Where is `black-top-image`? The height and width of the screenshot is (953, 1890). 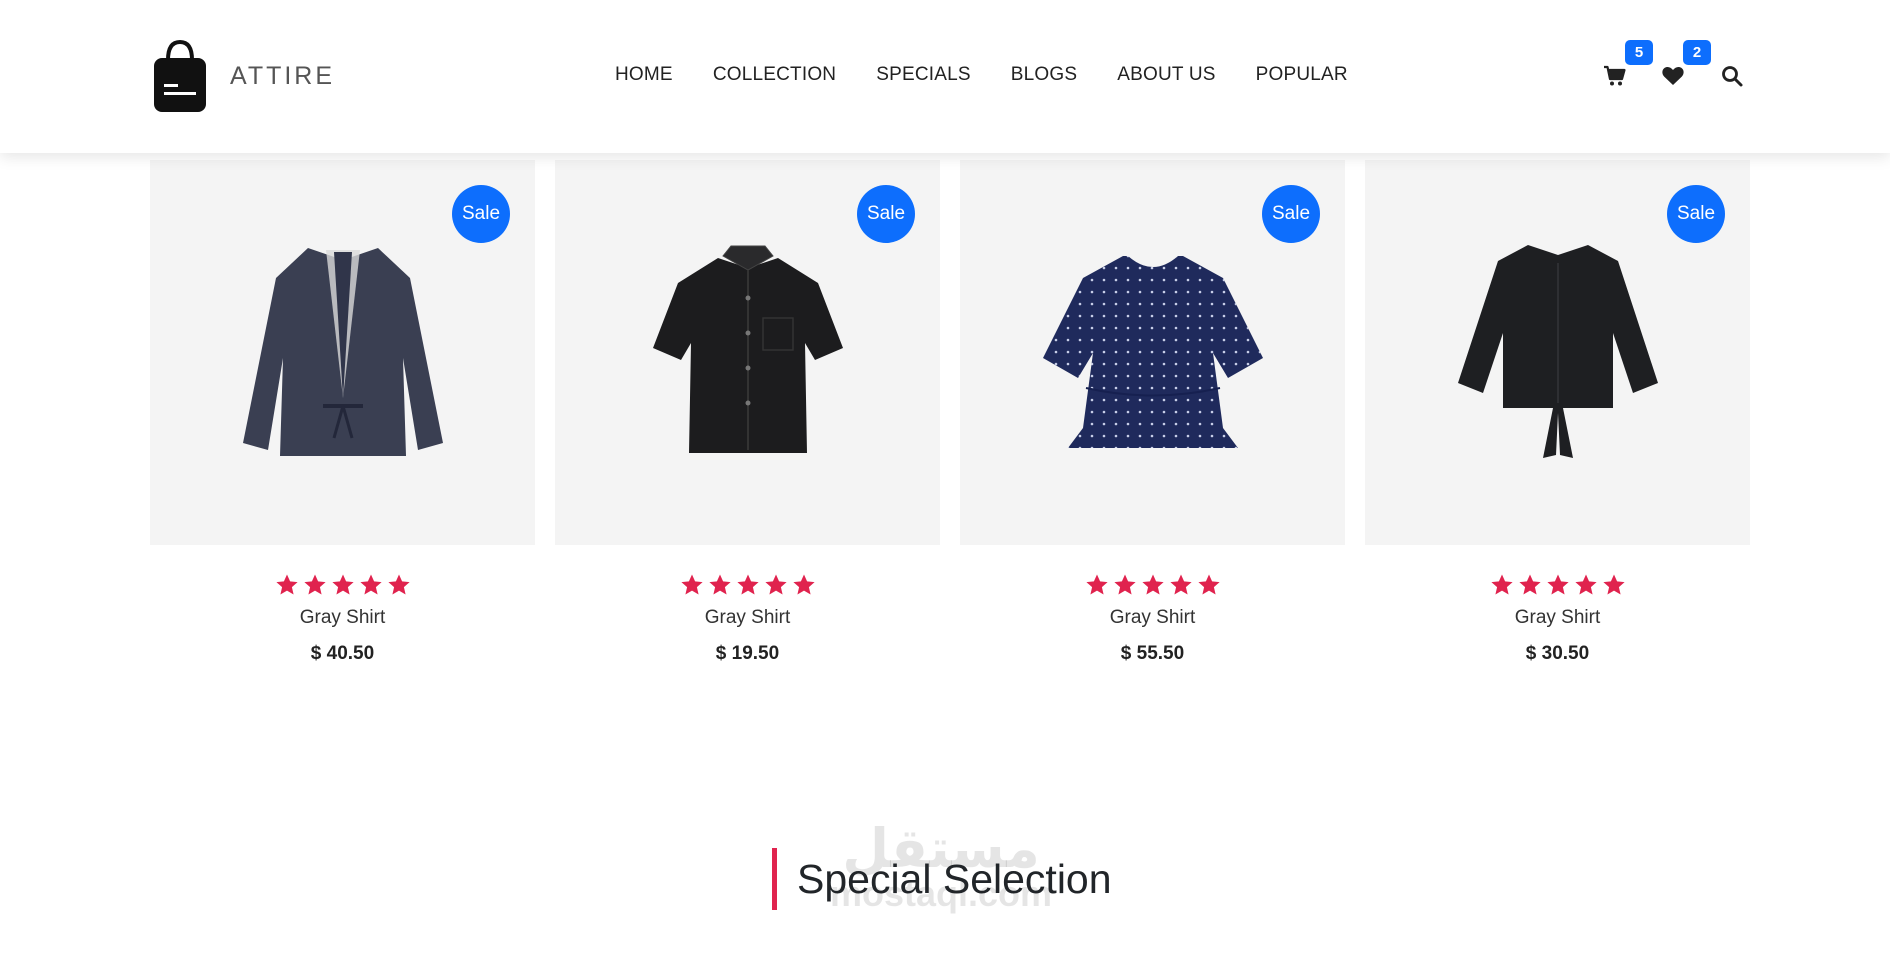 black-top-image is located at coordinates (1557, 351).